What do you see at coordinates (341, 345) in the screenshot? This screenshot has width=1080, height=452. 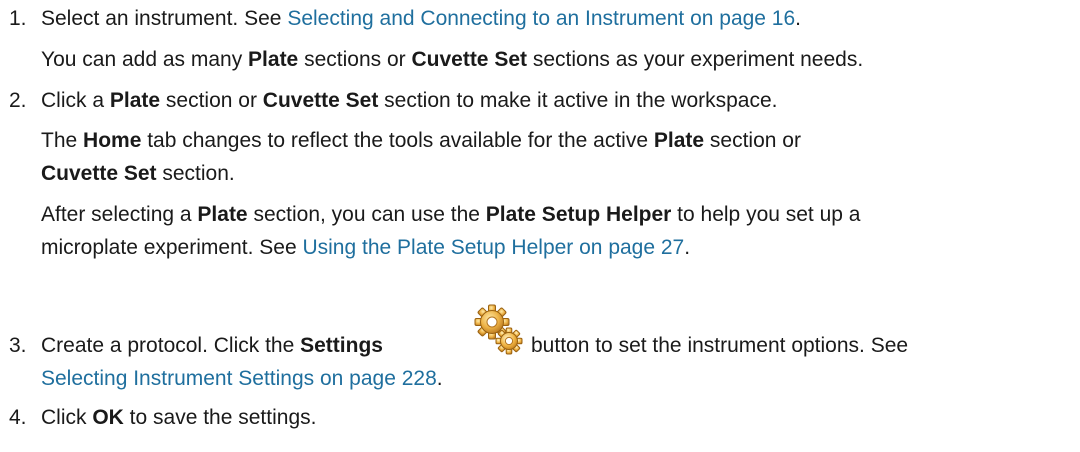 I see `bold-term: Settings` at bounding box center [341, 345].